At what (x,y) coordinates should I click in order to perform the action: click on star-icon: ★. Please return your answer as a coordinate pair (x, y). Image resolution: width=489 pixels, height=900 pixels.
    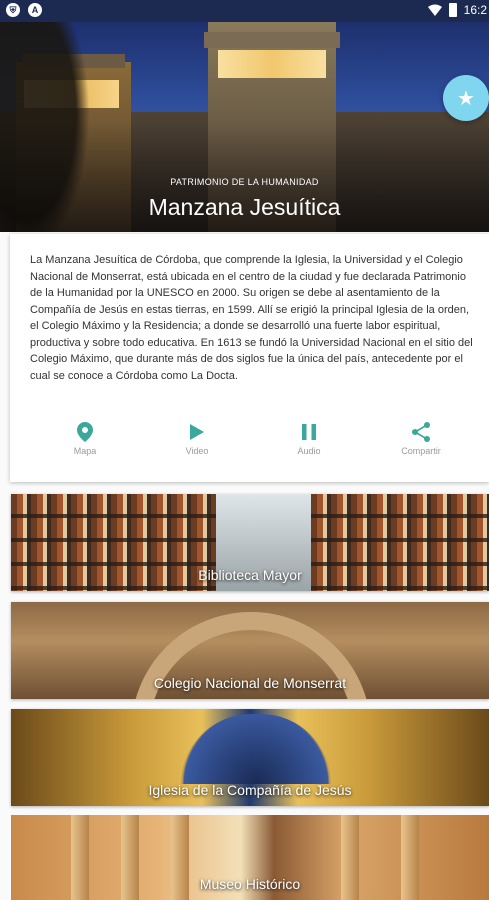
    Looking at the image, I should click on (466, 98).